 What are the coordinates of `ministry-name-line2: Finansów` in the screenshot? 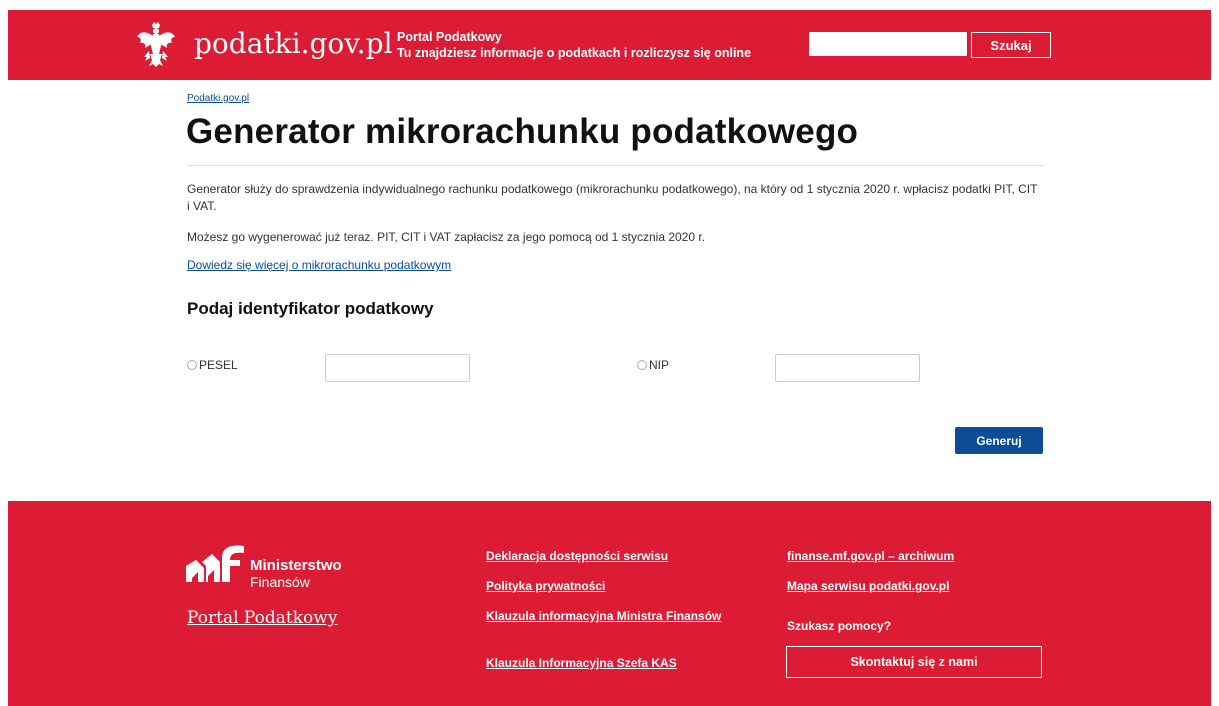 It's located at (280, 582).